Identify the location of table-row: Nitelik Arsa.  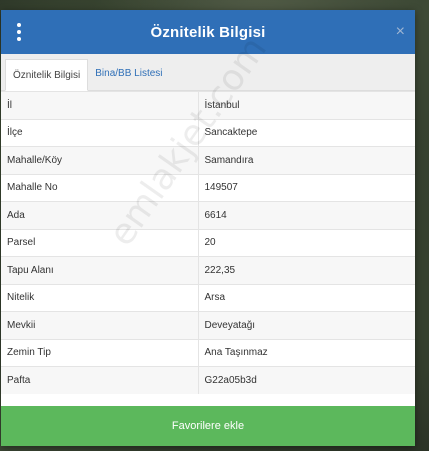
(208, 297).